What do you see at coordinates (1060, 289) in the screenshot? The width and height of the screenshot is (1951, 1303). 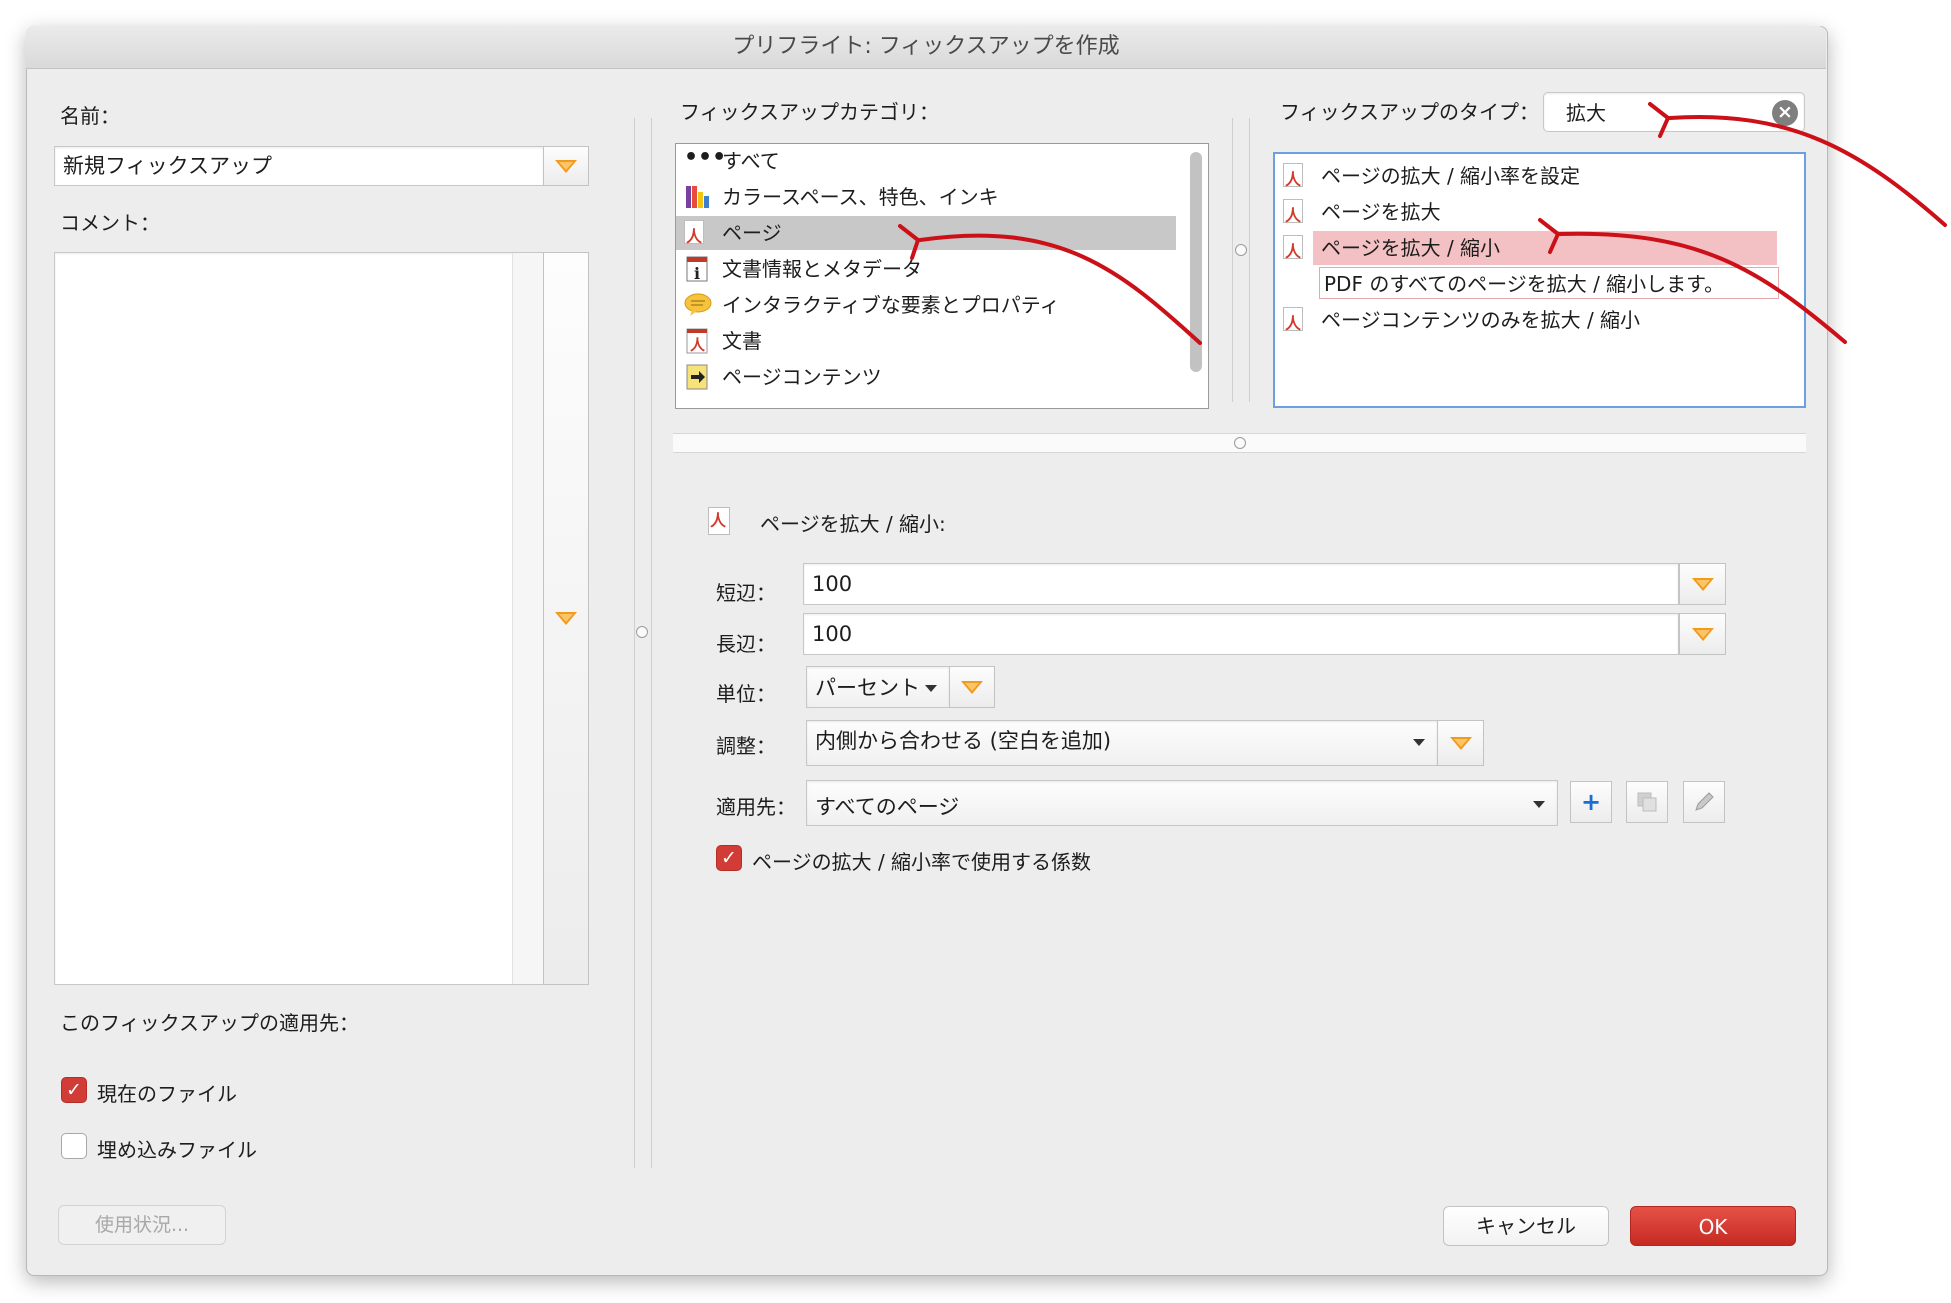 I see `annotation-arrow-category` at bounding box center [1060, 289].